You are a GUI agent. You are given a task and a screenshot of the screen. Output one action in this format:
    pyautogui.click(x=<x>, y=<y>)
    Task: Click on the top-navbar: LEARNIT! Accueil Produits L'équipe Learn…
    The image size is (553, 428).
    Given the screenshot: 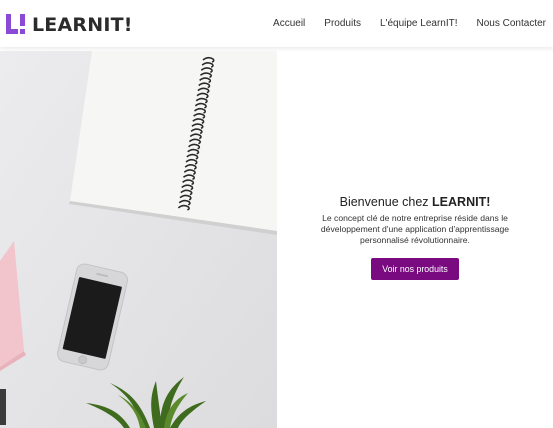 What is the action you would take?
    pyautogui.click(x=276, y=23)
    